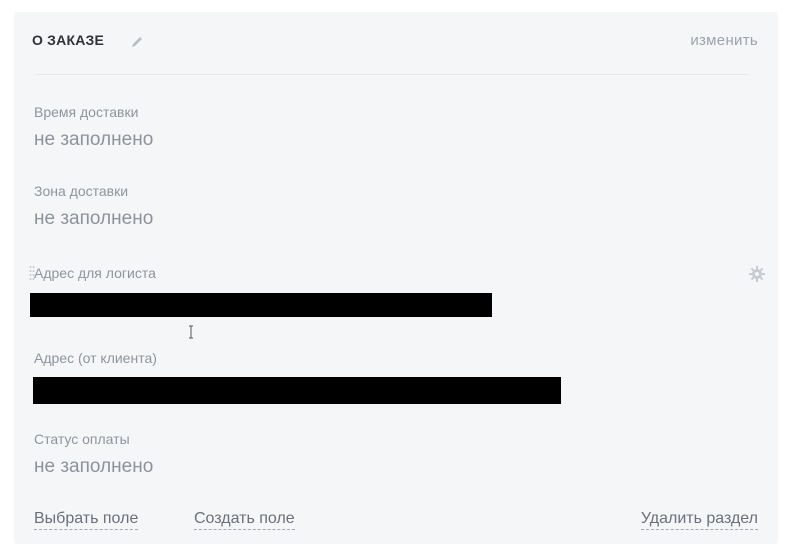 This screenshot has height=554, width=789. I want to click on field-label: Зона доставки, so click(81, 191).